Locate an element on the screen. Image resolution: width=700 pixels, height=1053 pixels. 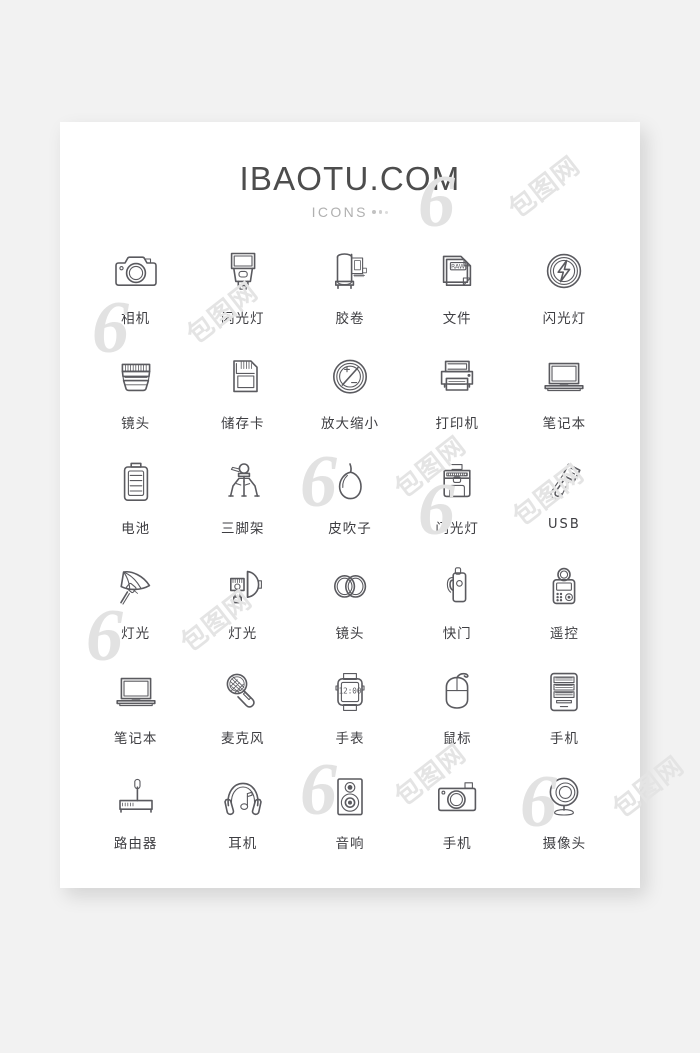
card-header: IBAOTU.COM ICONS is located at coordinates (350, 171).